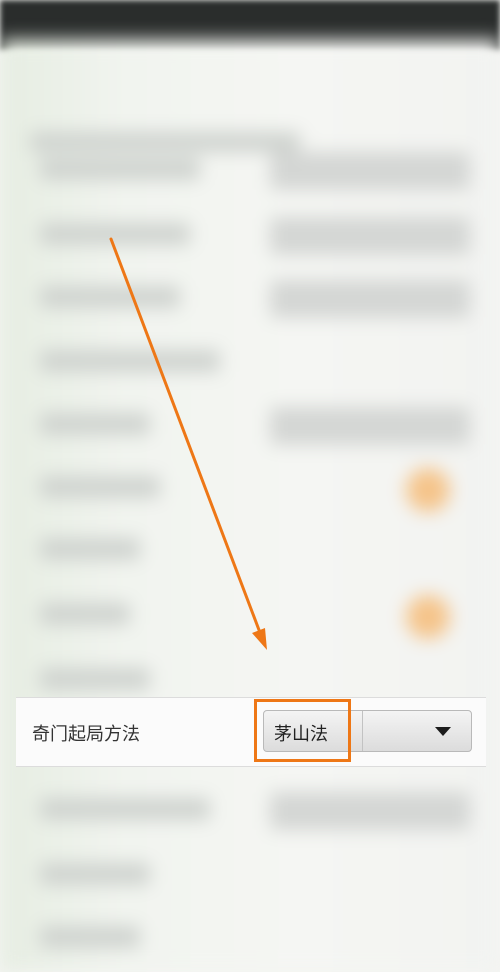 This screenshot has height=972, width=500. What do you see at coordinates (251, 732) in the screenshot?
I see `setting-row-qimen-method: 奇门起局方法 茅山法` at bounding box center [251, 732].